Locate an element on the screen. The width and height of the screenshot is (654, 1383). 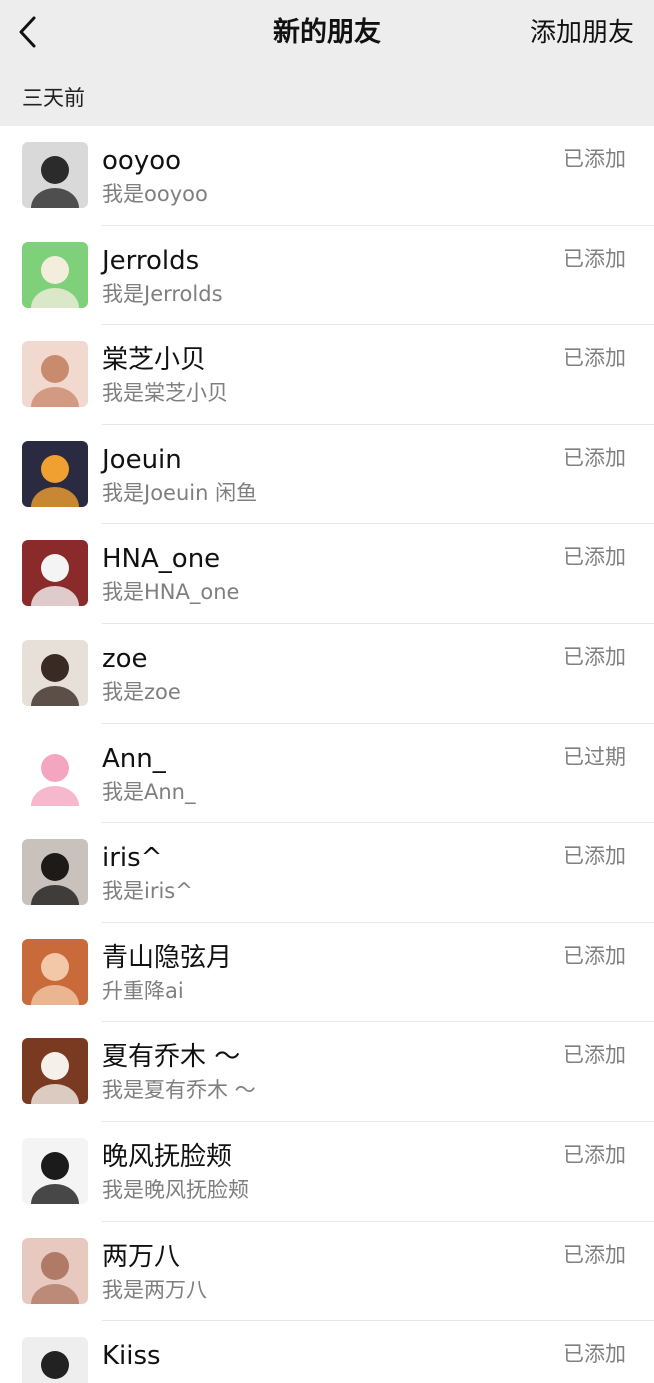
friend-name: HNA_one is located at coordinates (161, 559).